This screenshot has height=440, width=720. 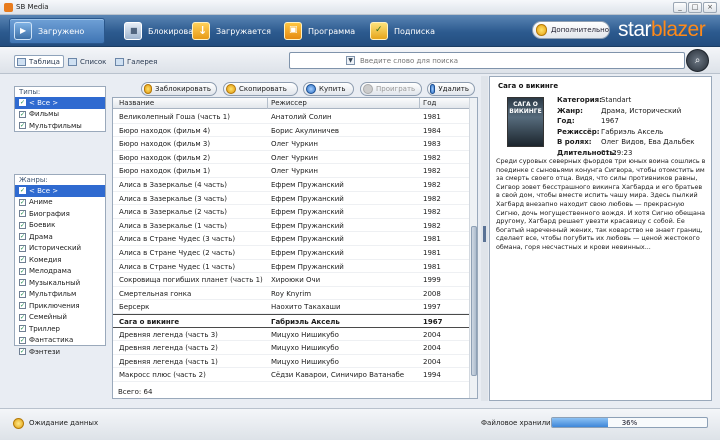 What do you see at coordinates (260, 89) in the screenshot?
I see `copy-button: Скопировать` at bounding box center [260, 89].